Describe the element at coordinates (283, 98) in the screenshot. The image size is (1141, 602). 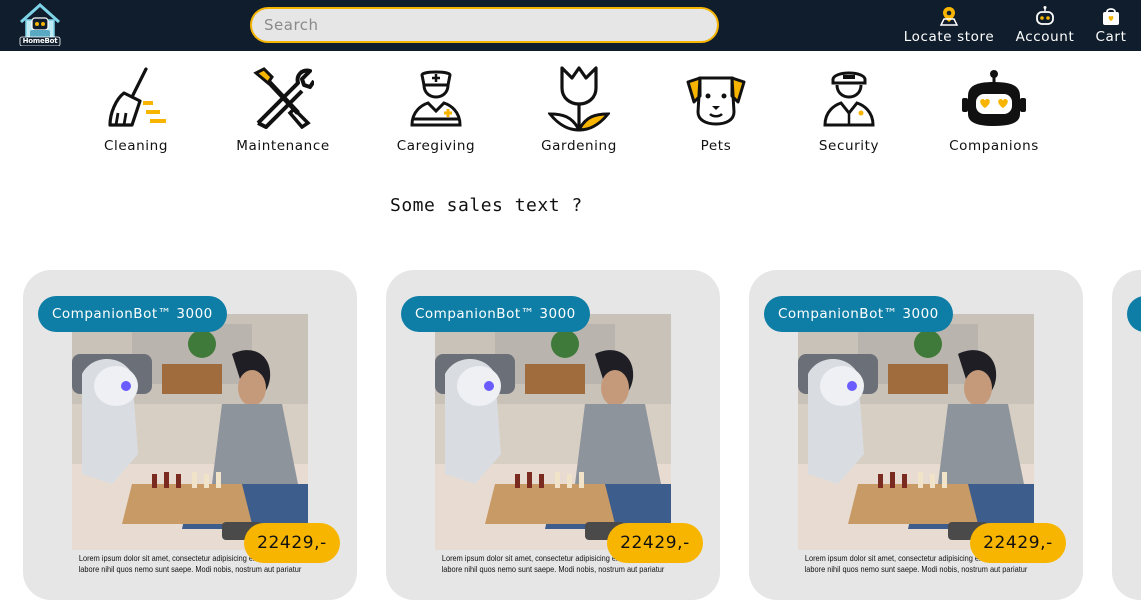
I see `wrench-screwdriver-icon` at that location.